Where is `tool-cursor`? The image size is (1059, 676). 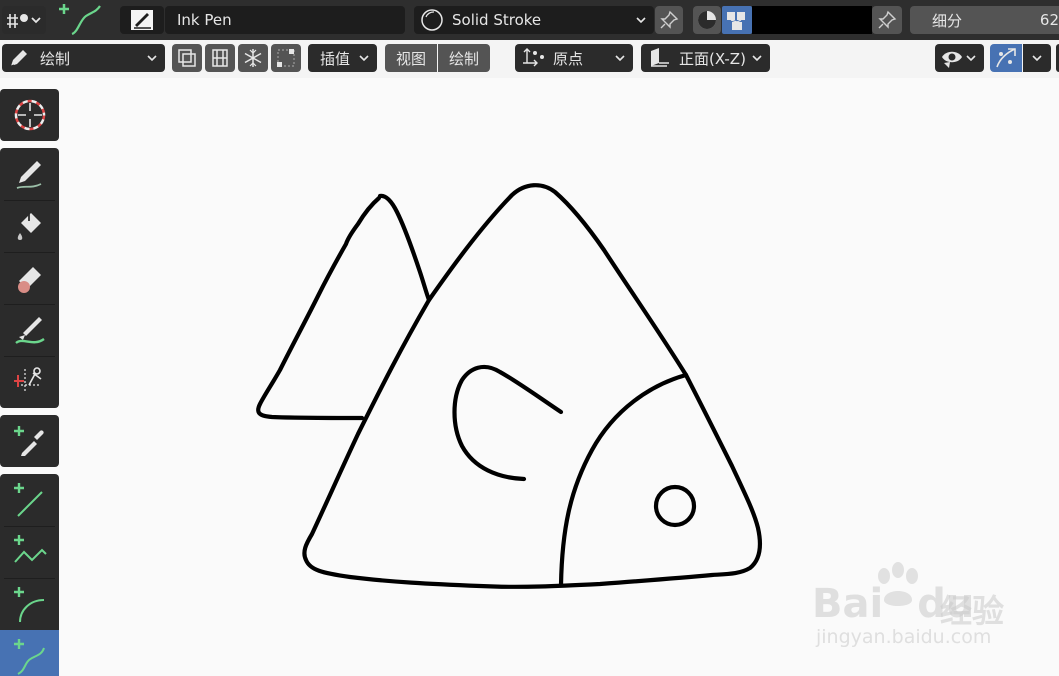
tool-cursor is located at coordinates (29, 115).